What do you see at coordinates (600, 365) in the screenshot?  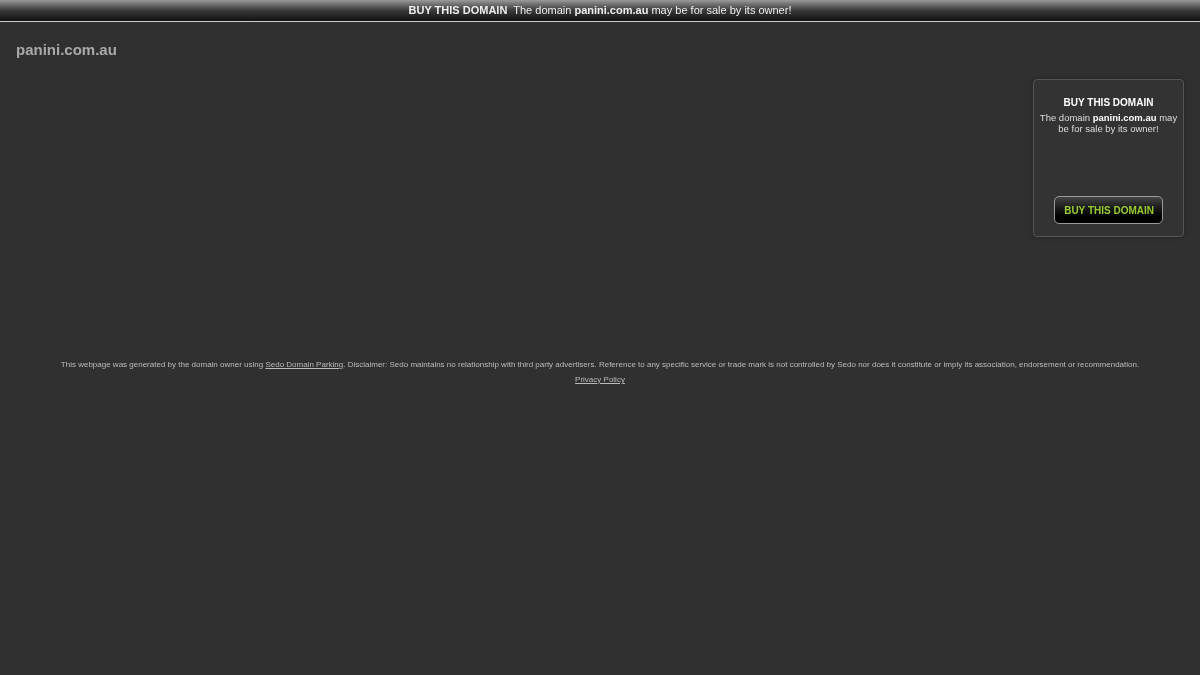 I see `disclaimer-text: This webpage was generated by the domain owner using Sedo Domain Parking. Disclaimer: Sedo maintains no relationship with third party advertisers. Reference to any specific service or trade mark is not controlled by Sedo nor does it constitute or imply its association, endorsement or recommendation.` at bounding box center [600, 365].